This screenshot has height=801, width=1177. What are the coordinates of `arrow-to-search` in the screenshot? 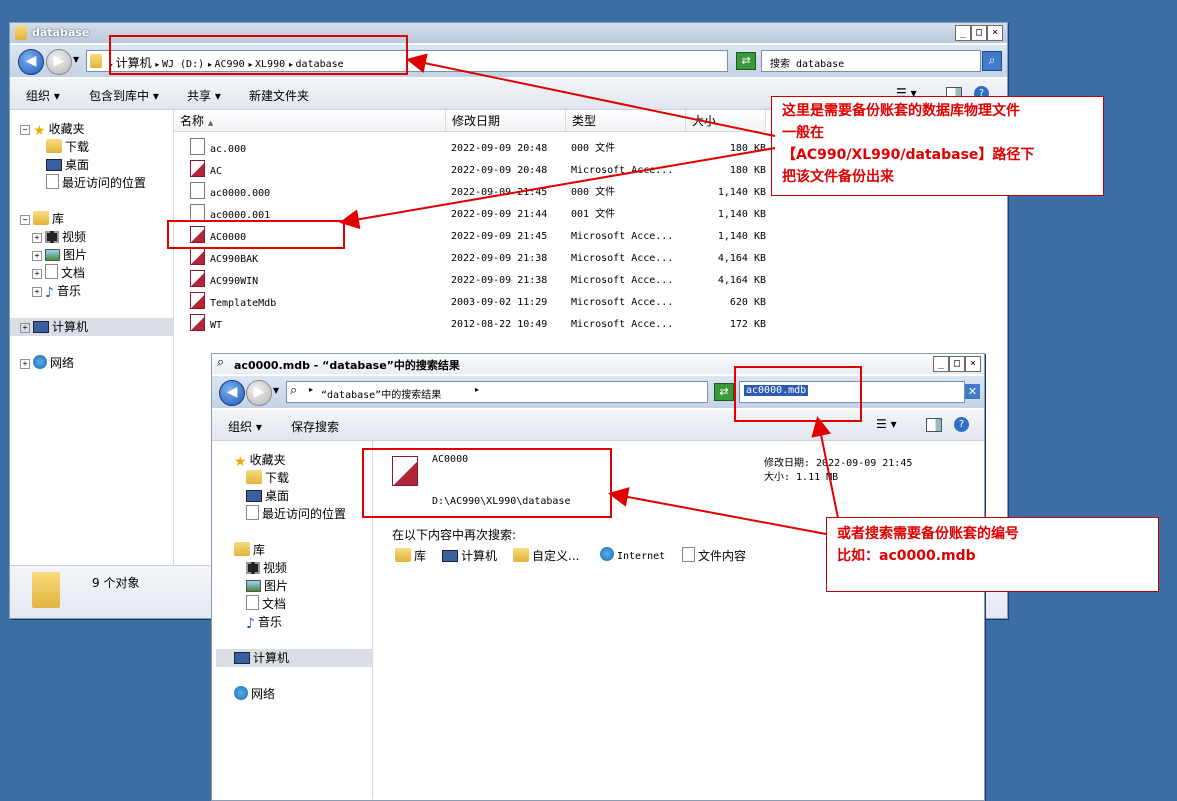 It's located at (825, 467).